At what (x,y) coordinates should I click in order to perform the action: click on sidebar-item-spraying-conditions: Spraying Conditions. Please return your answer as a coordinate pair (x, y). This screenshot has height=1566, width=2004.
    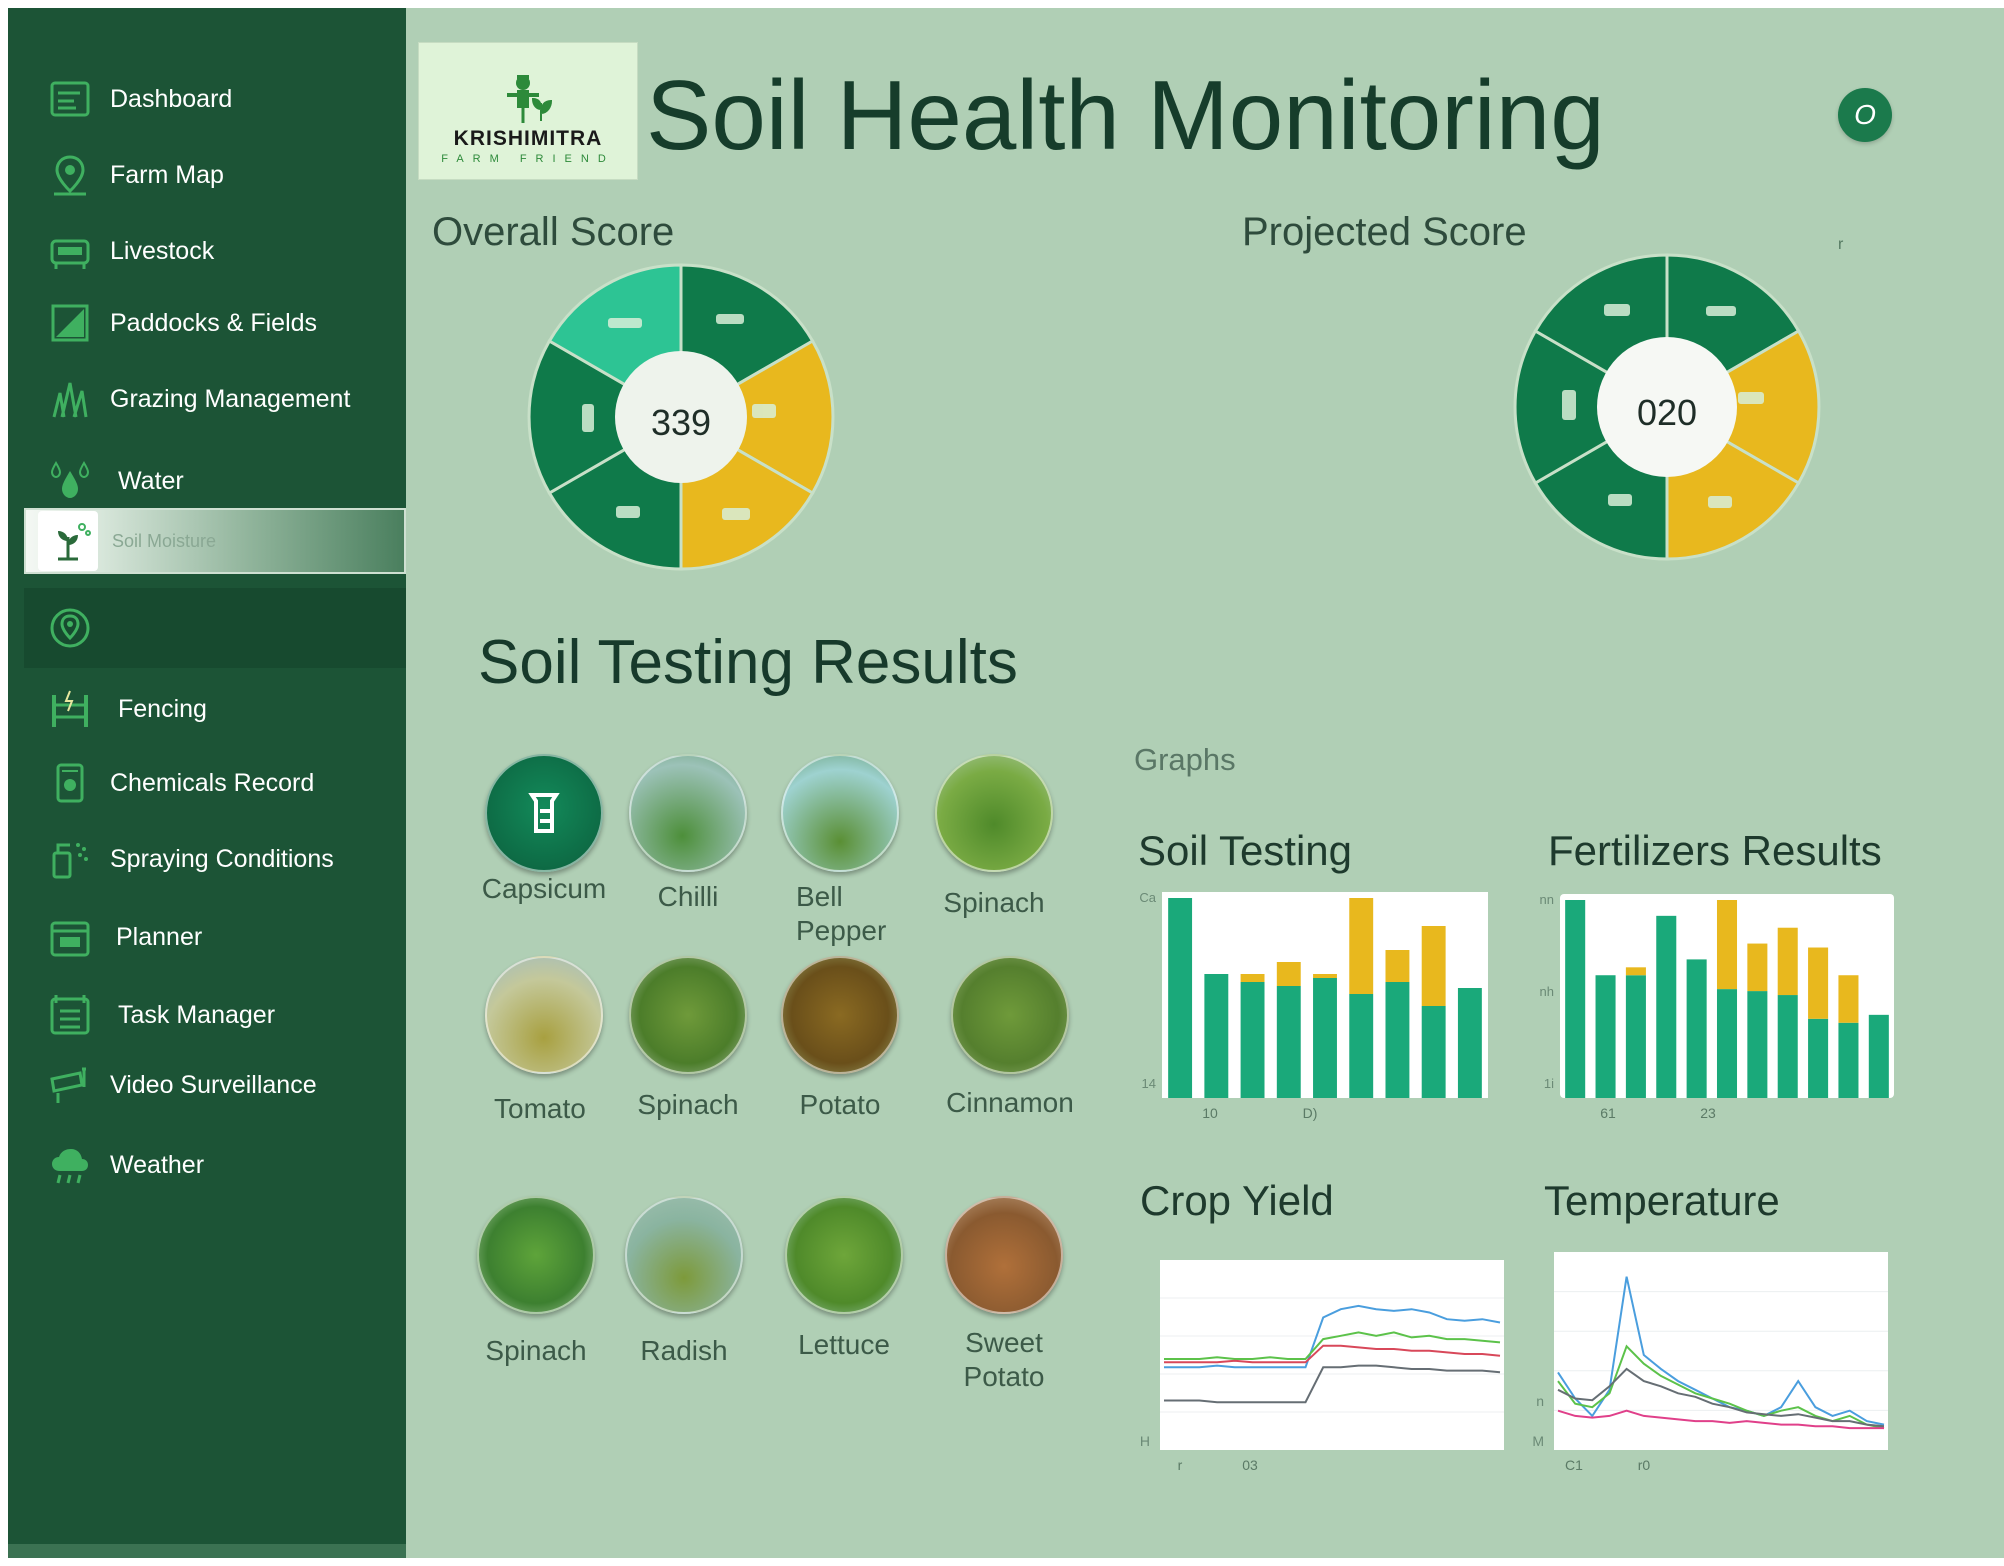
    Looking at the image, I should click on (207, 859).